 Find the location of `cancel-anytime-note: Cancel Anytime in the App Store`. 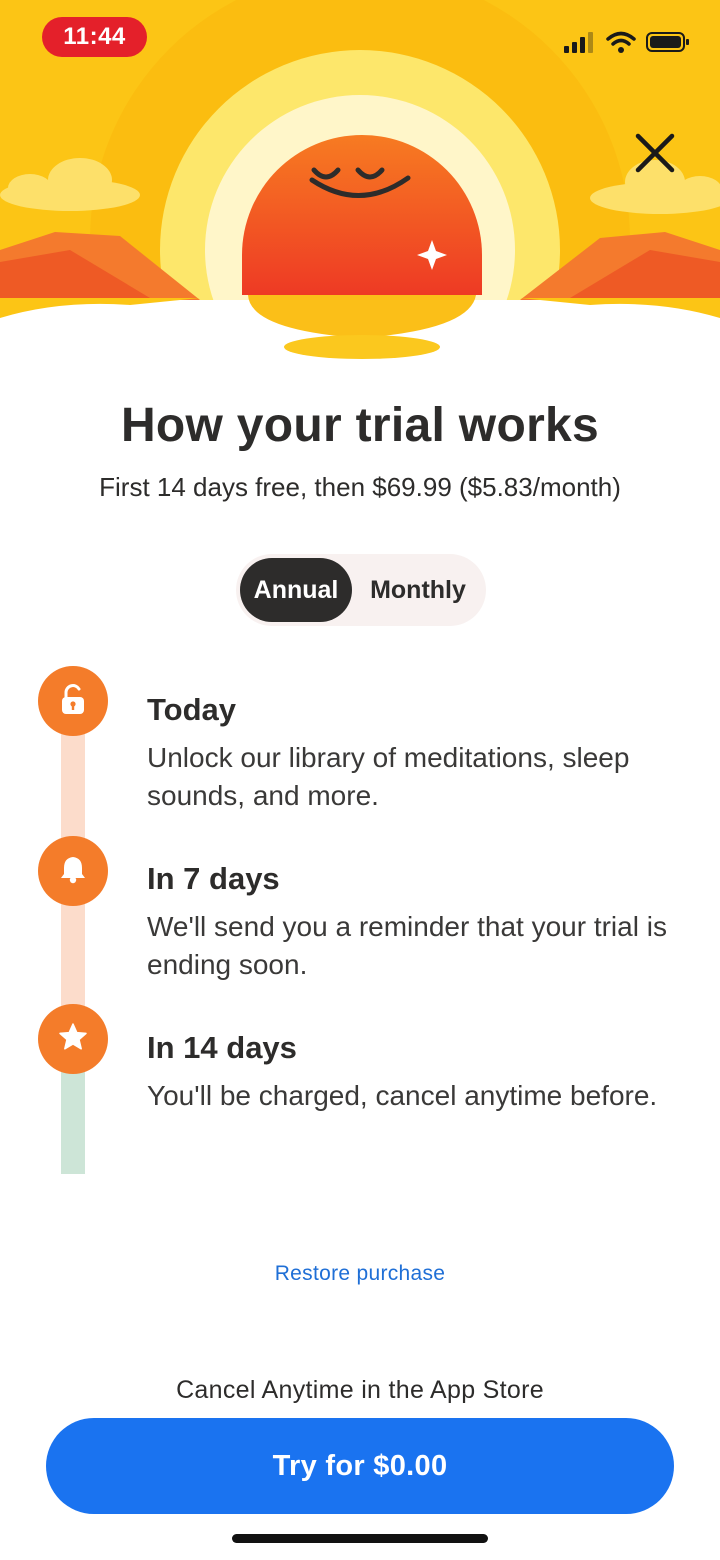

cancel-anytime-note: Cancel Anytime in the App Store is located at coordinates (360, 1390).